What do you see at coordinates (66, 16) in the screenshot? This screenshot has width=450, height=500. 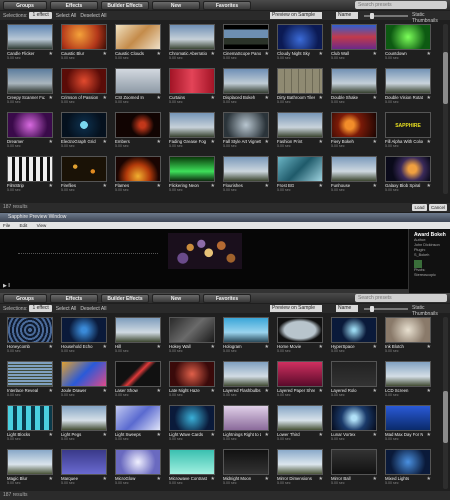 I see `select-all-link: Select All` at bounding box center [66, 16].